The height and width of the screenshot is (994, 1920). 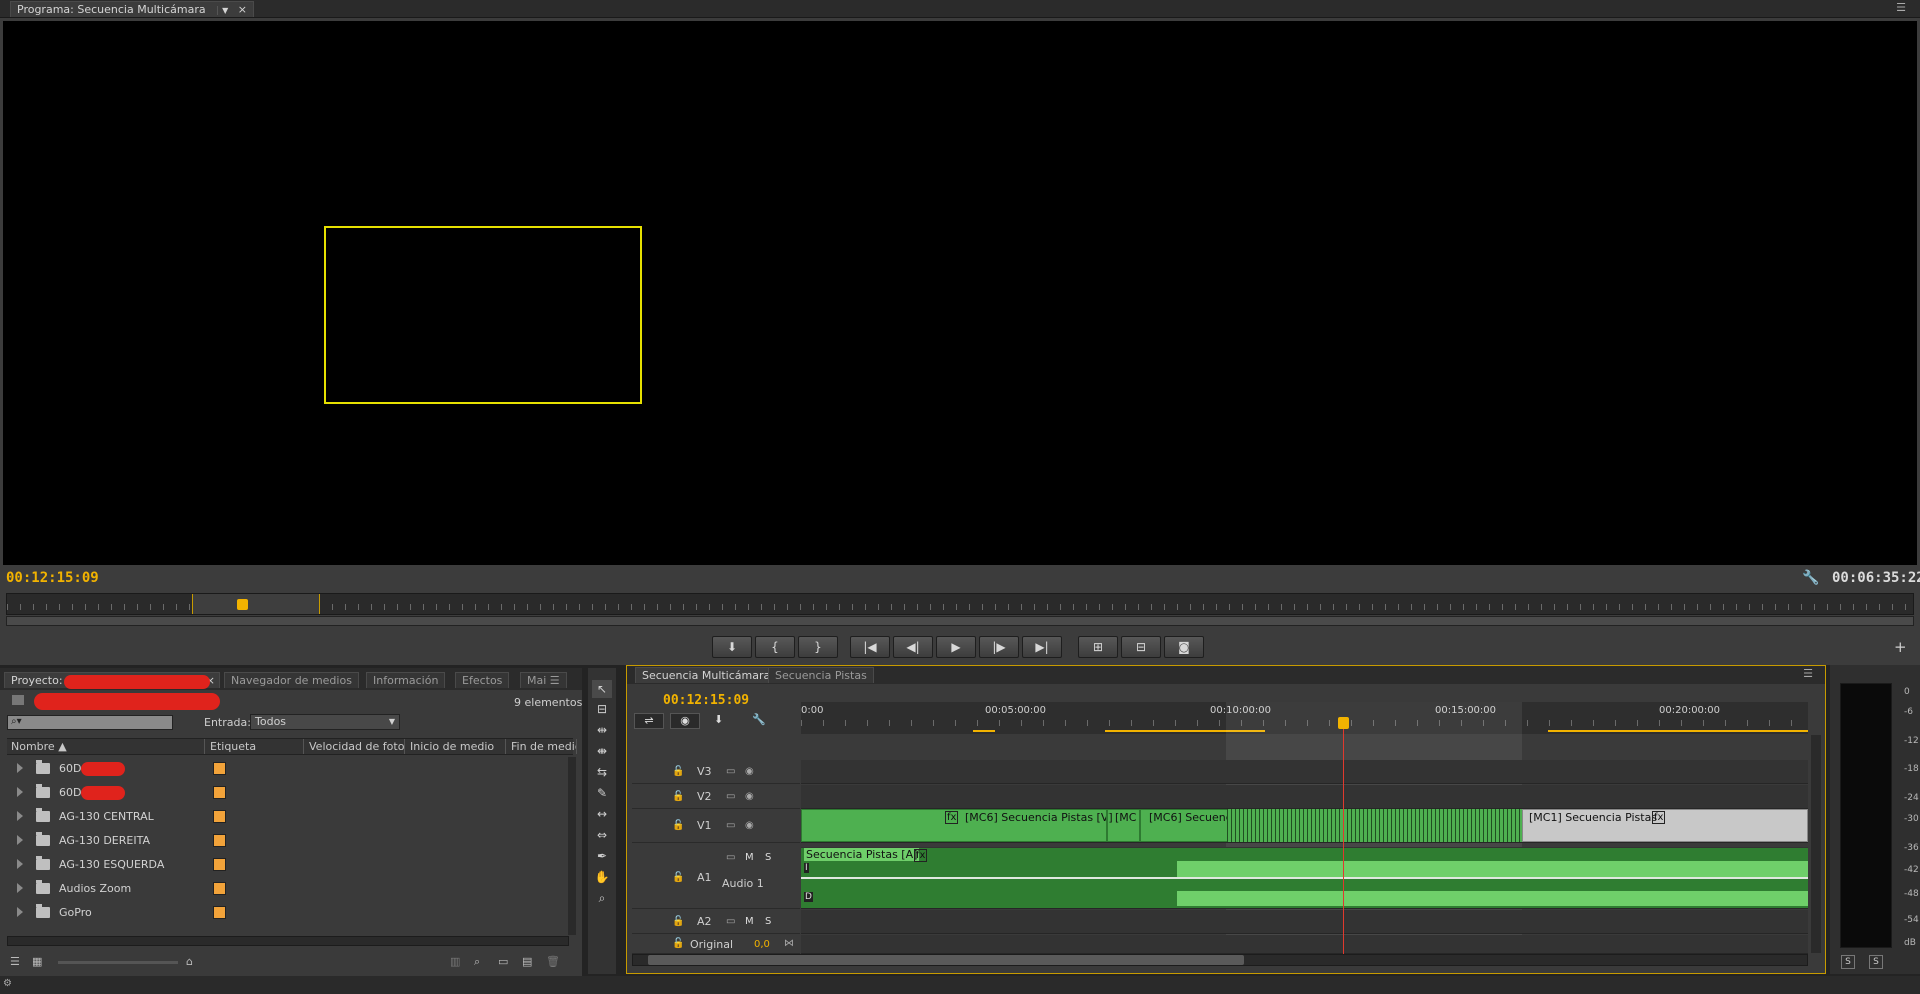 What do you see at coordinates (649, 721) in the screenshot?
I see `snap-icon: ⇌` at bounding box center [649, 721].